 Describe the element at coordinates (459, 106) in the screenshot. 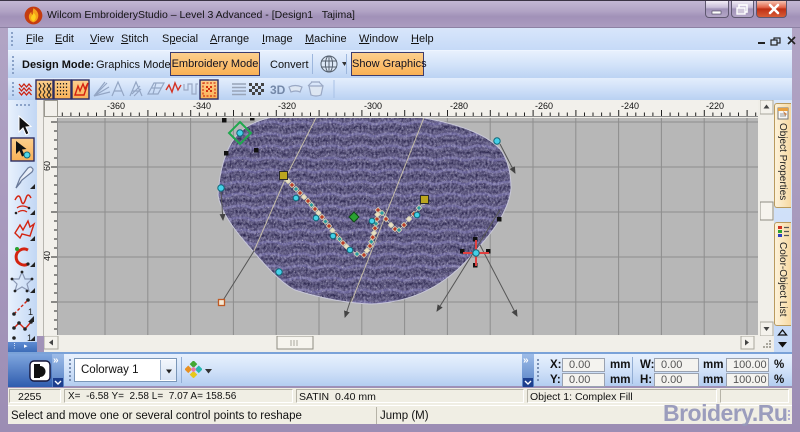

I see `svg-text: -280` at that location.